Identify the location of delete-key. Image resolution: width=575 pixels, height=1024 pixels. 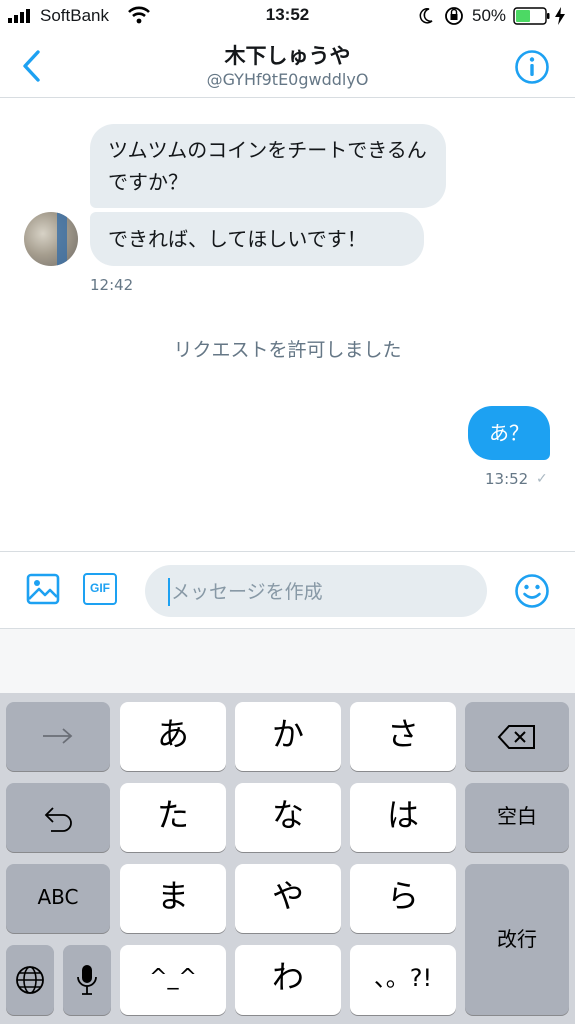
(517, 736).